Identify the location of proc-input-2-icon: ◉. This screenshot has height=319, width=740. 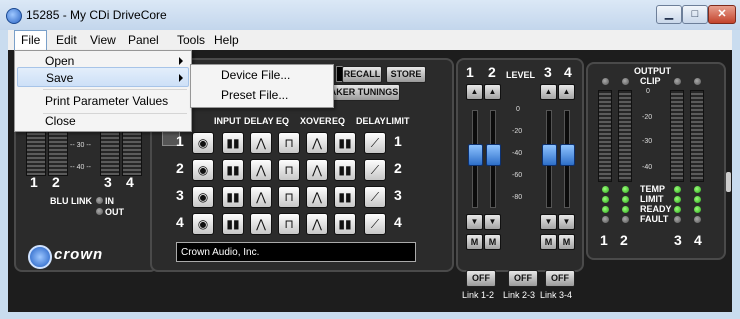
(203, 170).